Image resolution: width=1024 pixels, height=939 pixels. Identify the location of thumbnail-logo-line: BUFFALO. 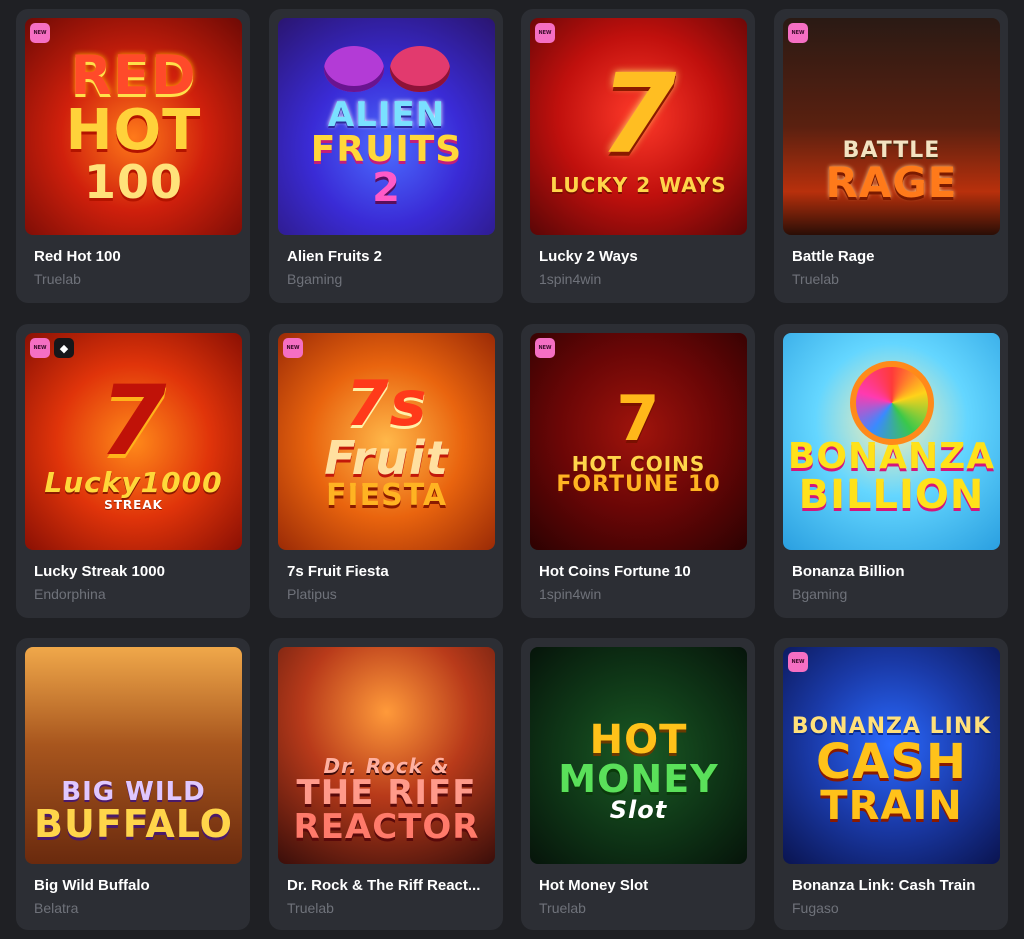
(133, 823).